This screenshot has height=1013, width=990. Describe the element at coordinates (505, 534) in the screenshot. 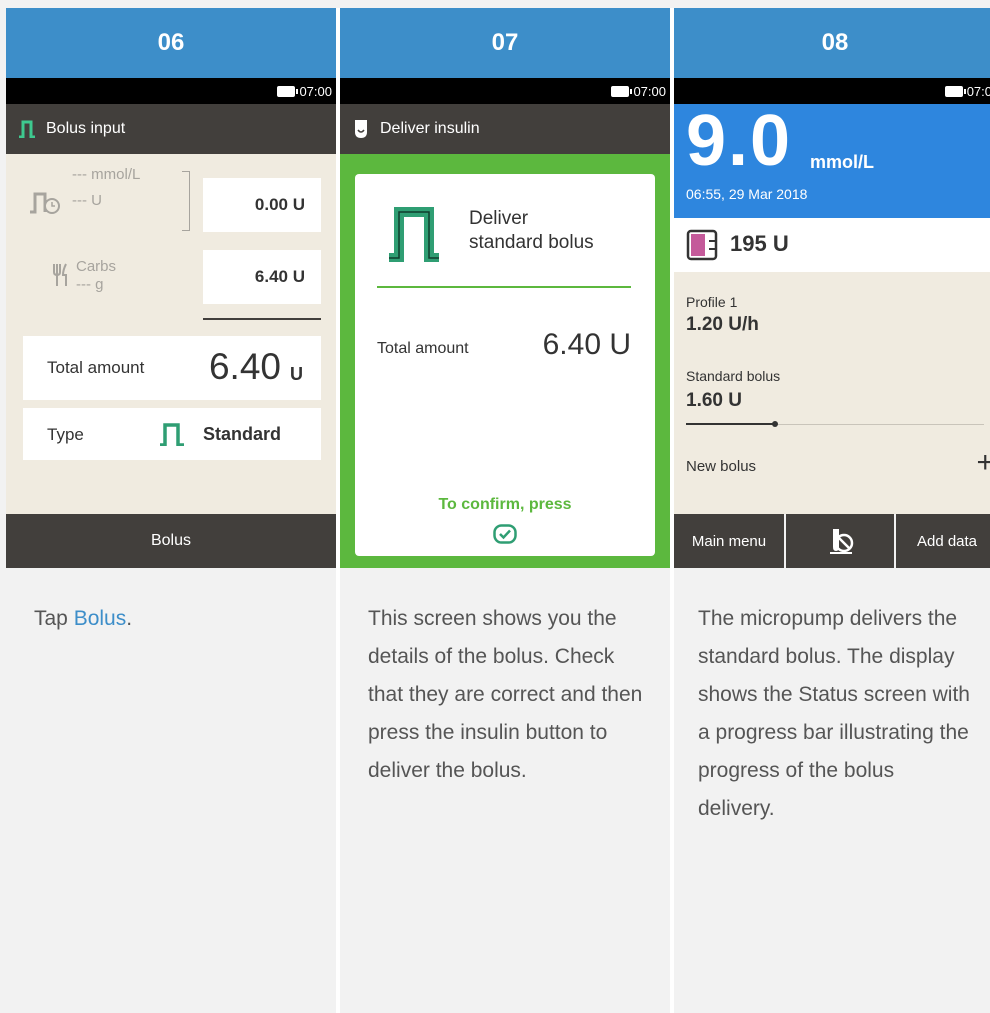

I see `confirm-button-icon` at that location.